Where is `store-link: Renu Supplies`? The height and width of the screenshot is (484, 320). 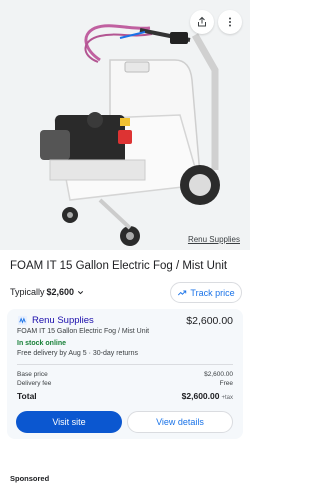 store-link: Renu Supplies is located at coordinates (55, 320).